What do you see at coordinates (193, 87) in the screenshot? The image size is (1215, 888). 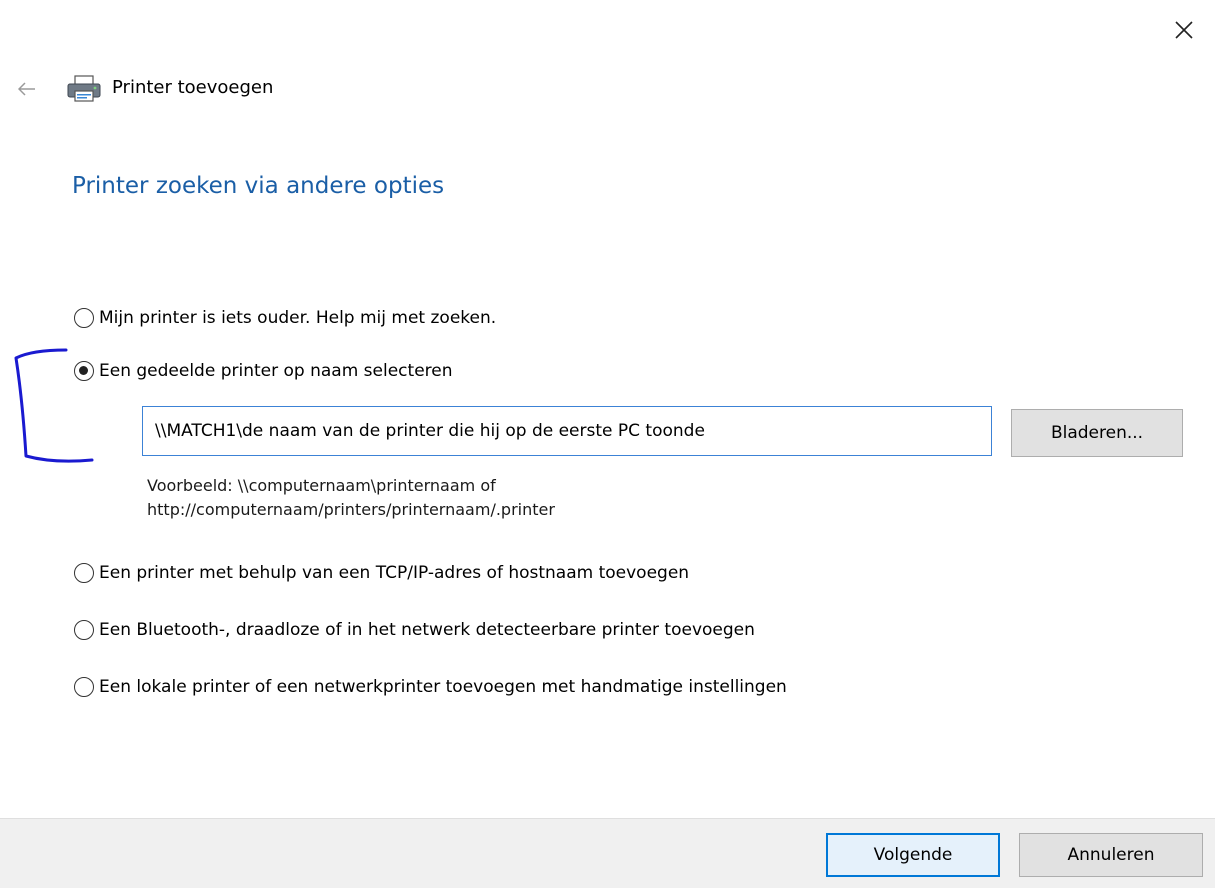 I see `window-title: Printer toevoegen` at bounding box center [193, 87].